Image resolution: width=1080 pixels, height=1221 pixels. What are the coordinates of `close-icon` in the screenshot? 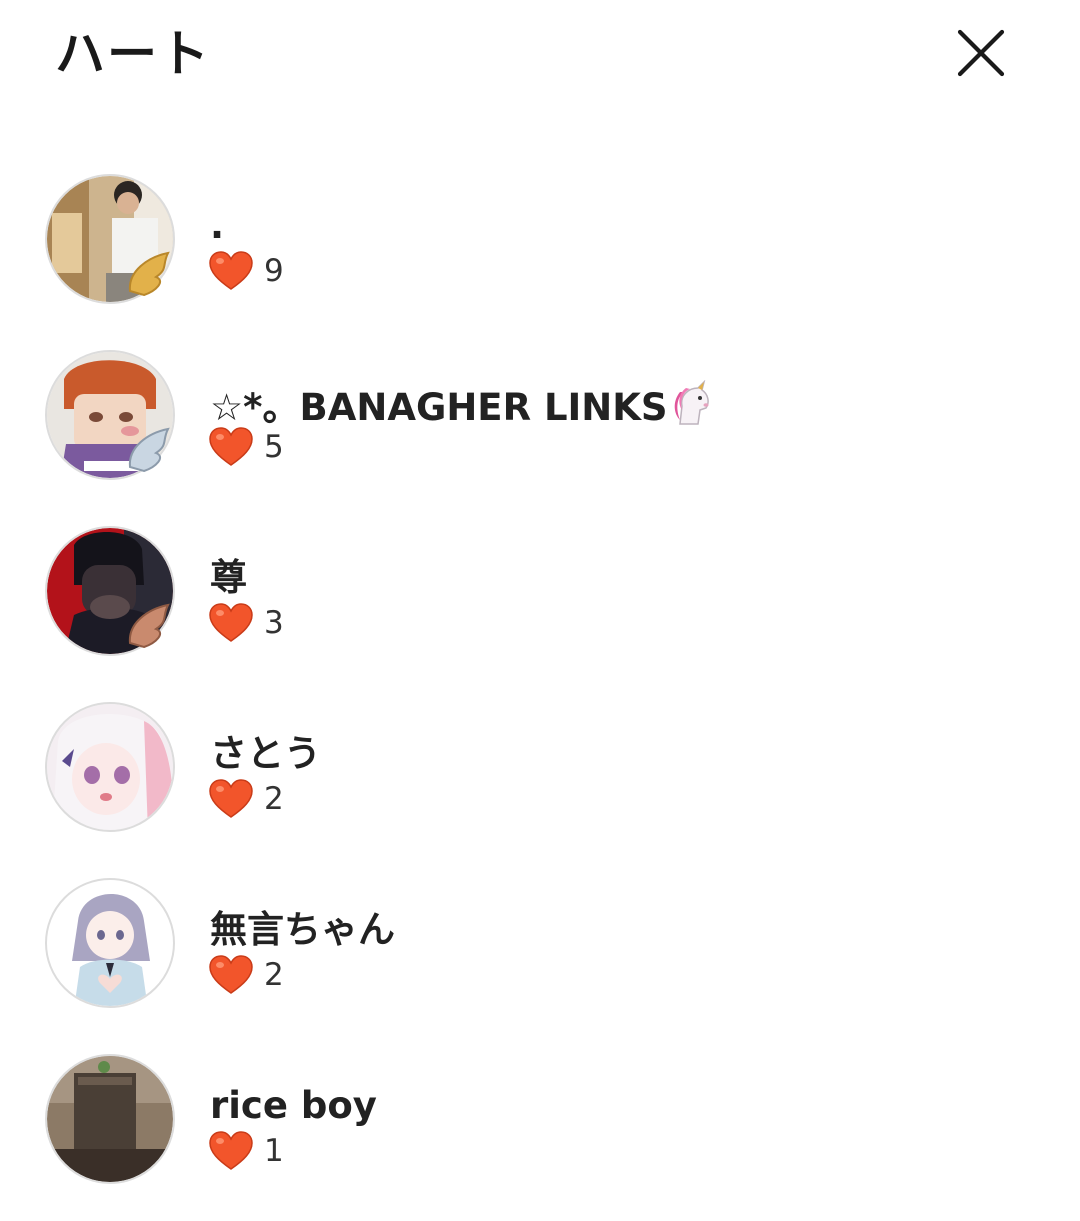 It's located at (981, 53).